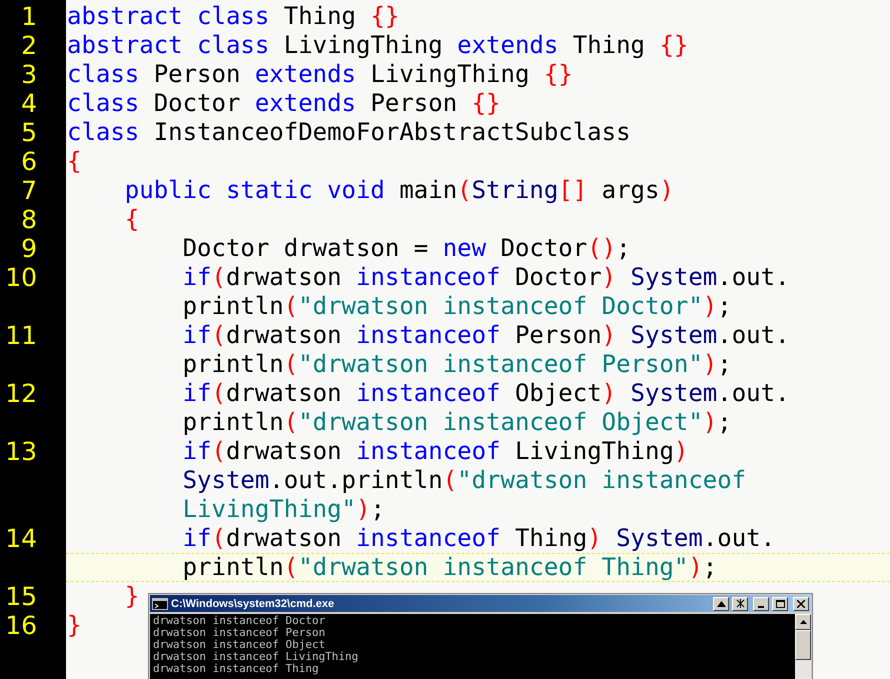 This screenshot has width=890, height=679. I want to click on line-number: 12, so click(21, 393).